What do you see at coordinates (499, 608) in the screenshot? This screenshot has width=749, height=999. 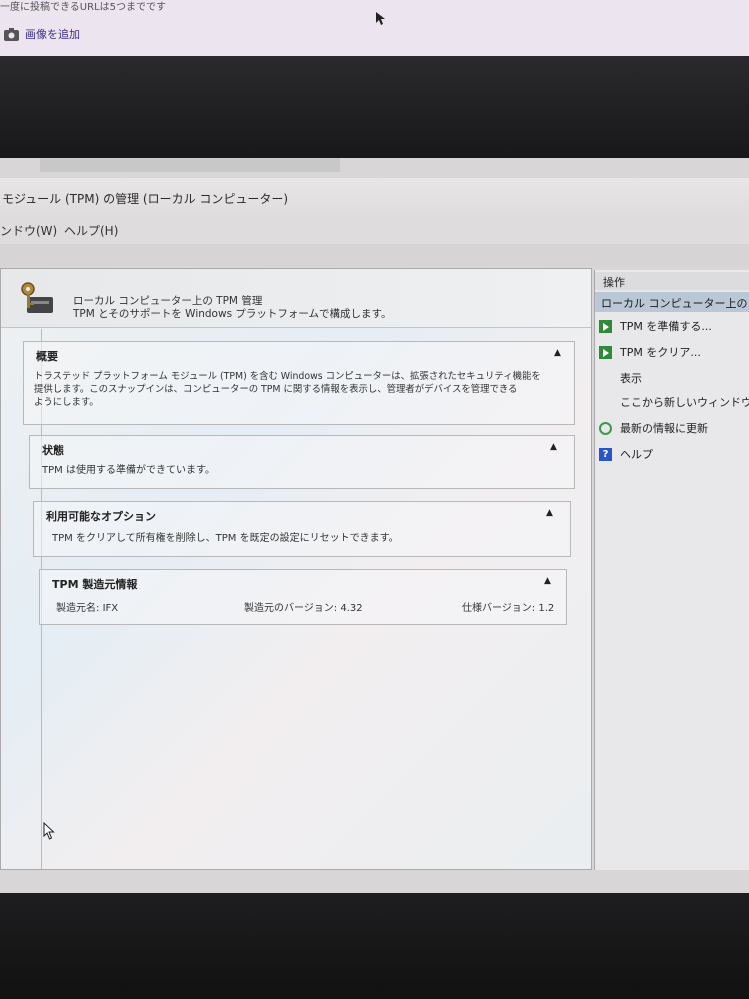 I see `spec-version-label: 仕様バージョン:` at bounding box center [499, 608].